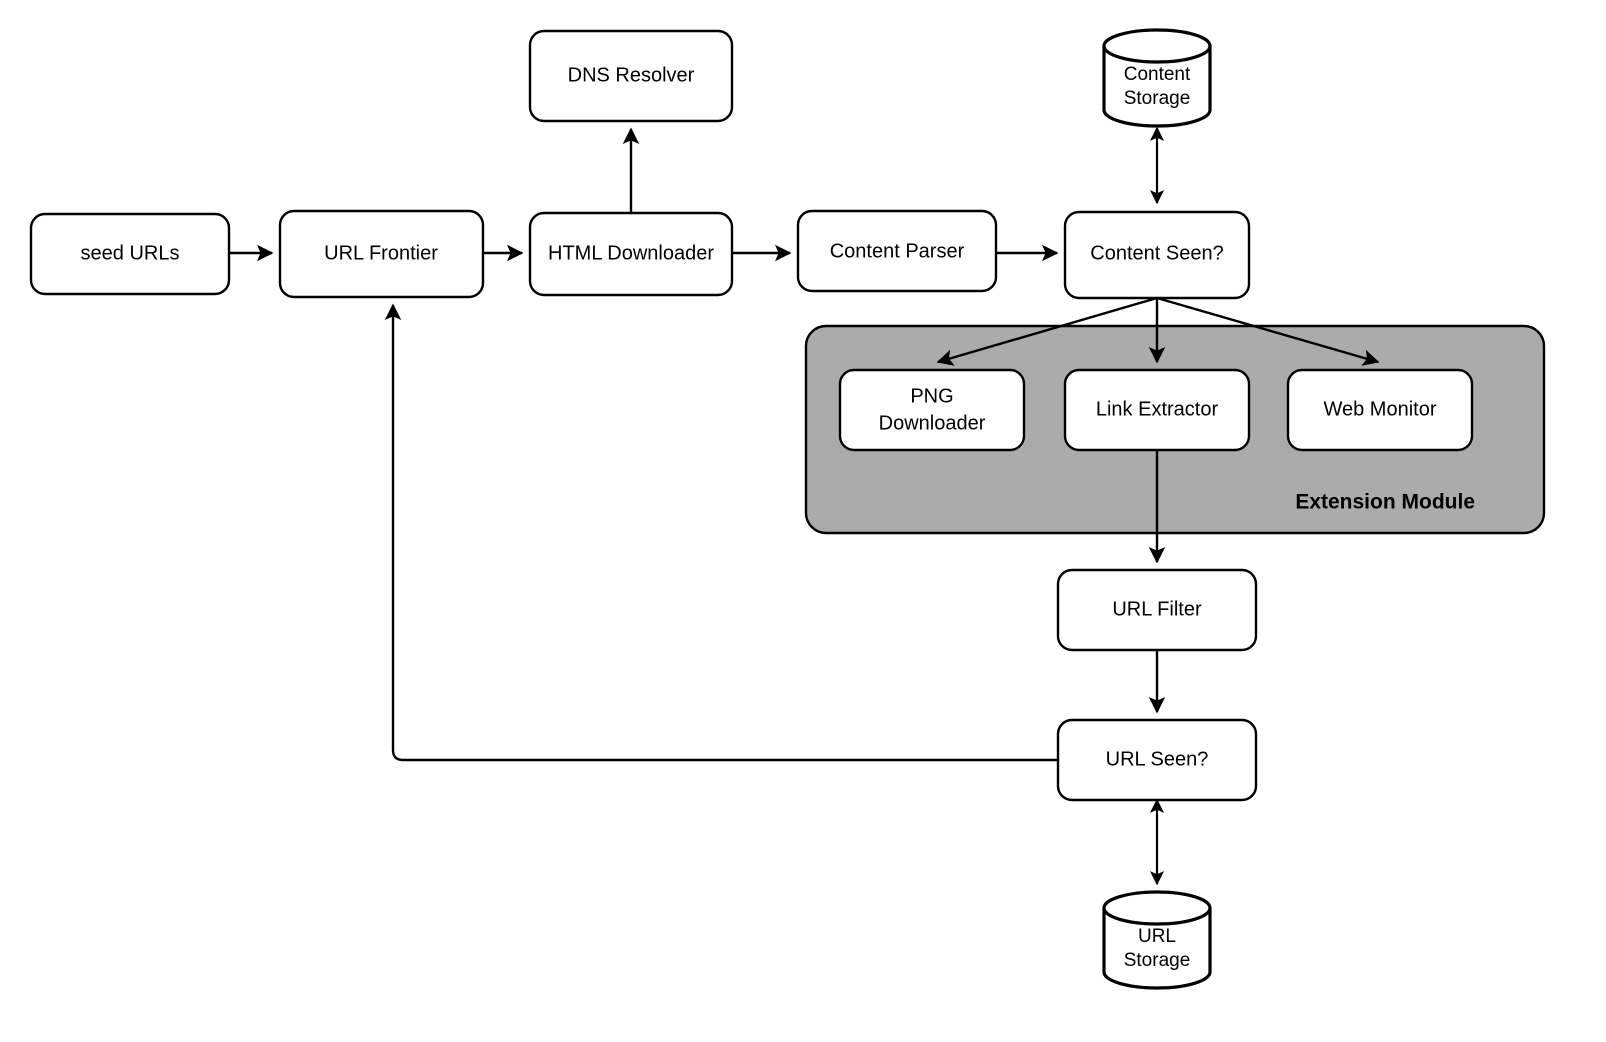 The image size is (1606, 1042). I want to click on seed-urls-label: seed URLs, so click(130, 253).